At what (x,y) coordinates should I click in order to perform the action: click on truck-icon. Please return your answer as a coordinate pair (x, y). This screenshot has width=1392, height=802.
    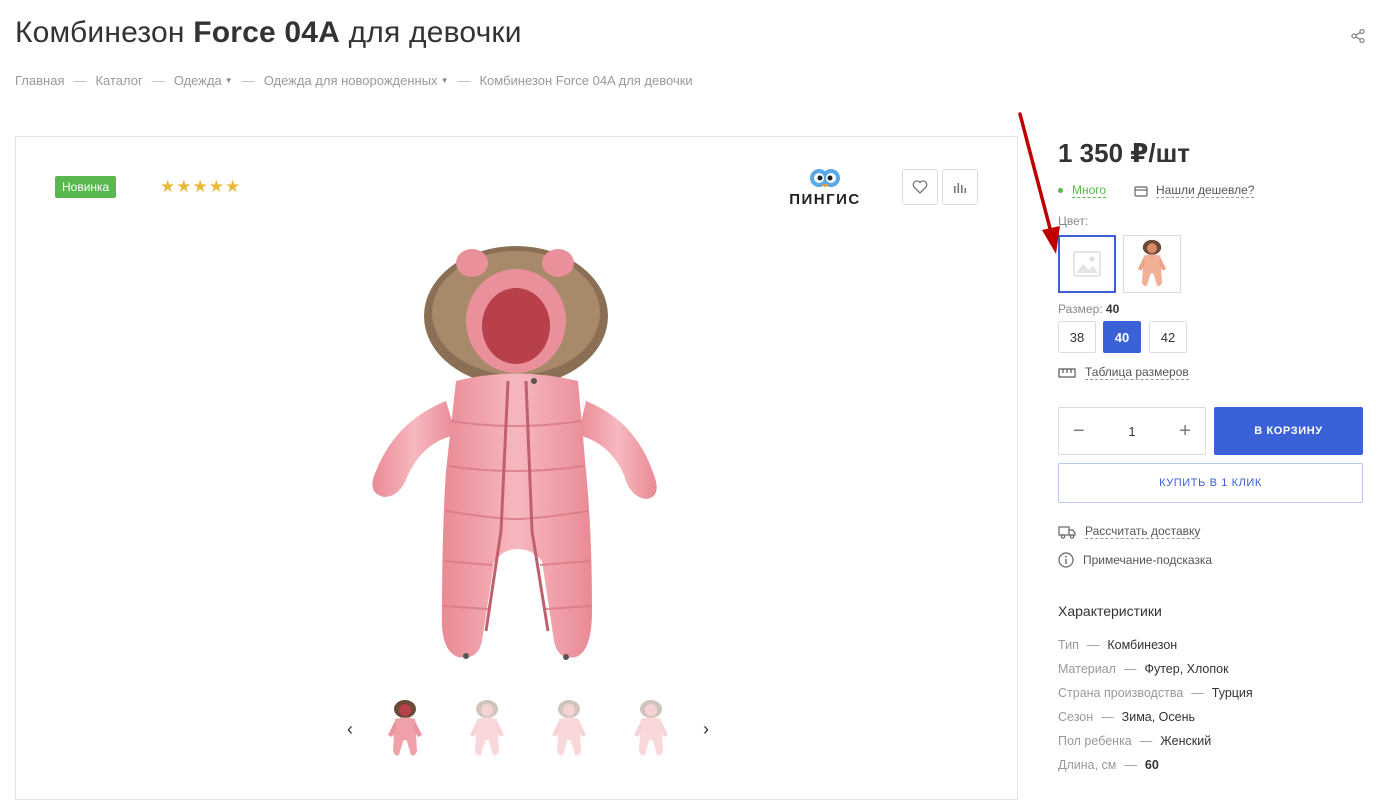
    Looking at the image, I should click on (1067, 532).